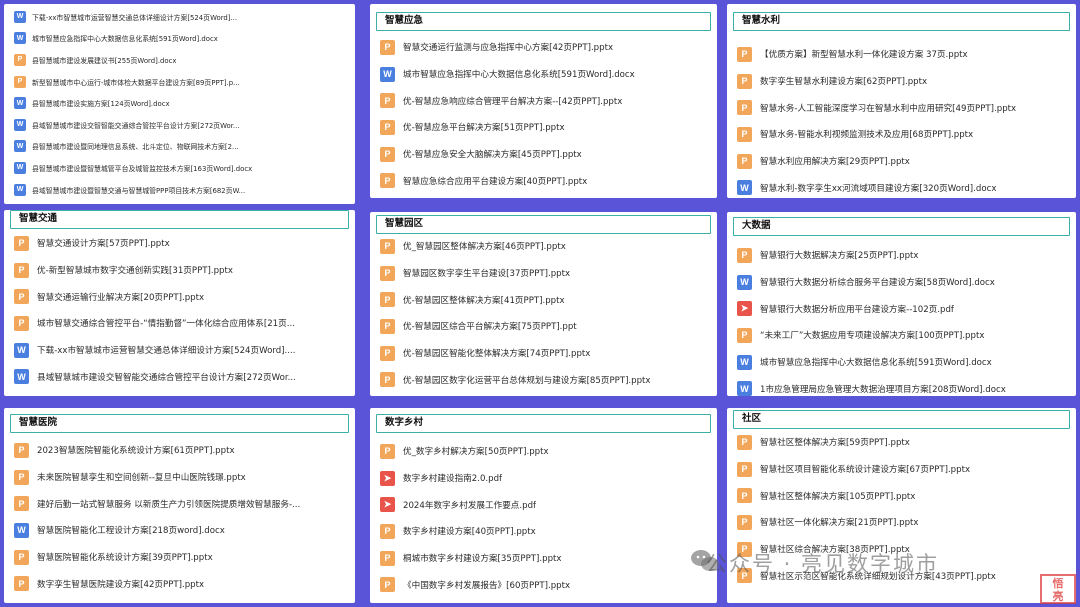 The height and width of the screenshot is (607, 1080). Describe the element at coordinates (487, 585) in the screenshot. I see `file-name: 《中国数字乡村发展报告》[60页PPT].pptx` at that location.